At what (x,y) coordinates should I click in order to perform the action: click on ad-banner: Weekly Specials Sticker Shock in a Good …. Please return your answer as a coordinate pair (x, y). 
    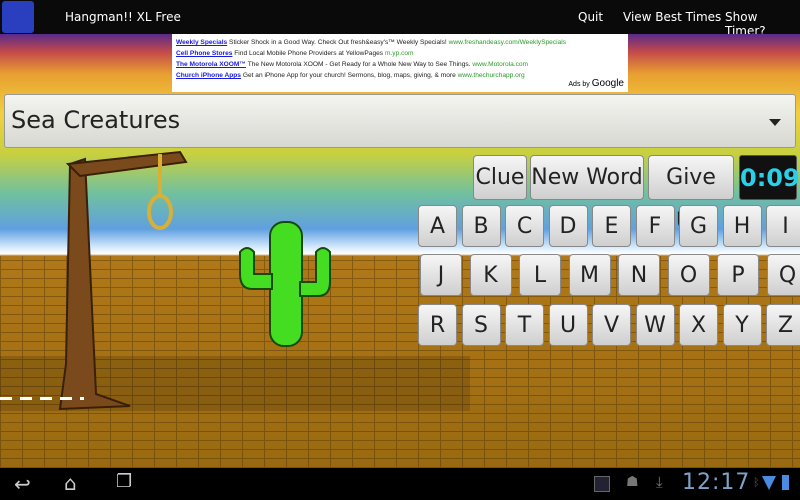
    Looking at the image, I should click on (400, 63).